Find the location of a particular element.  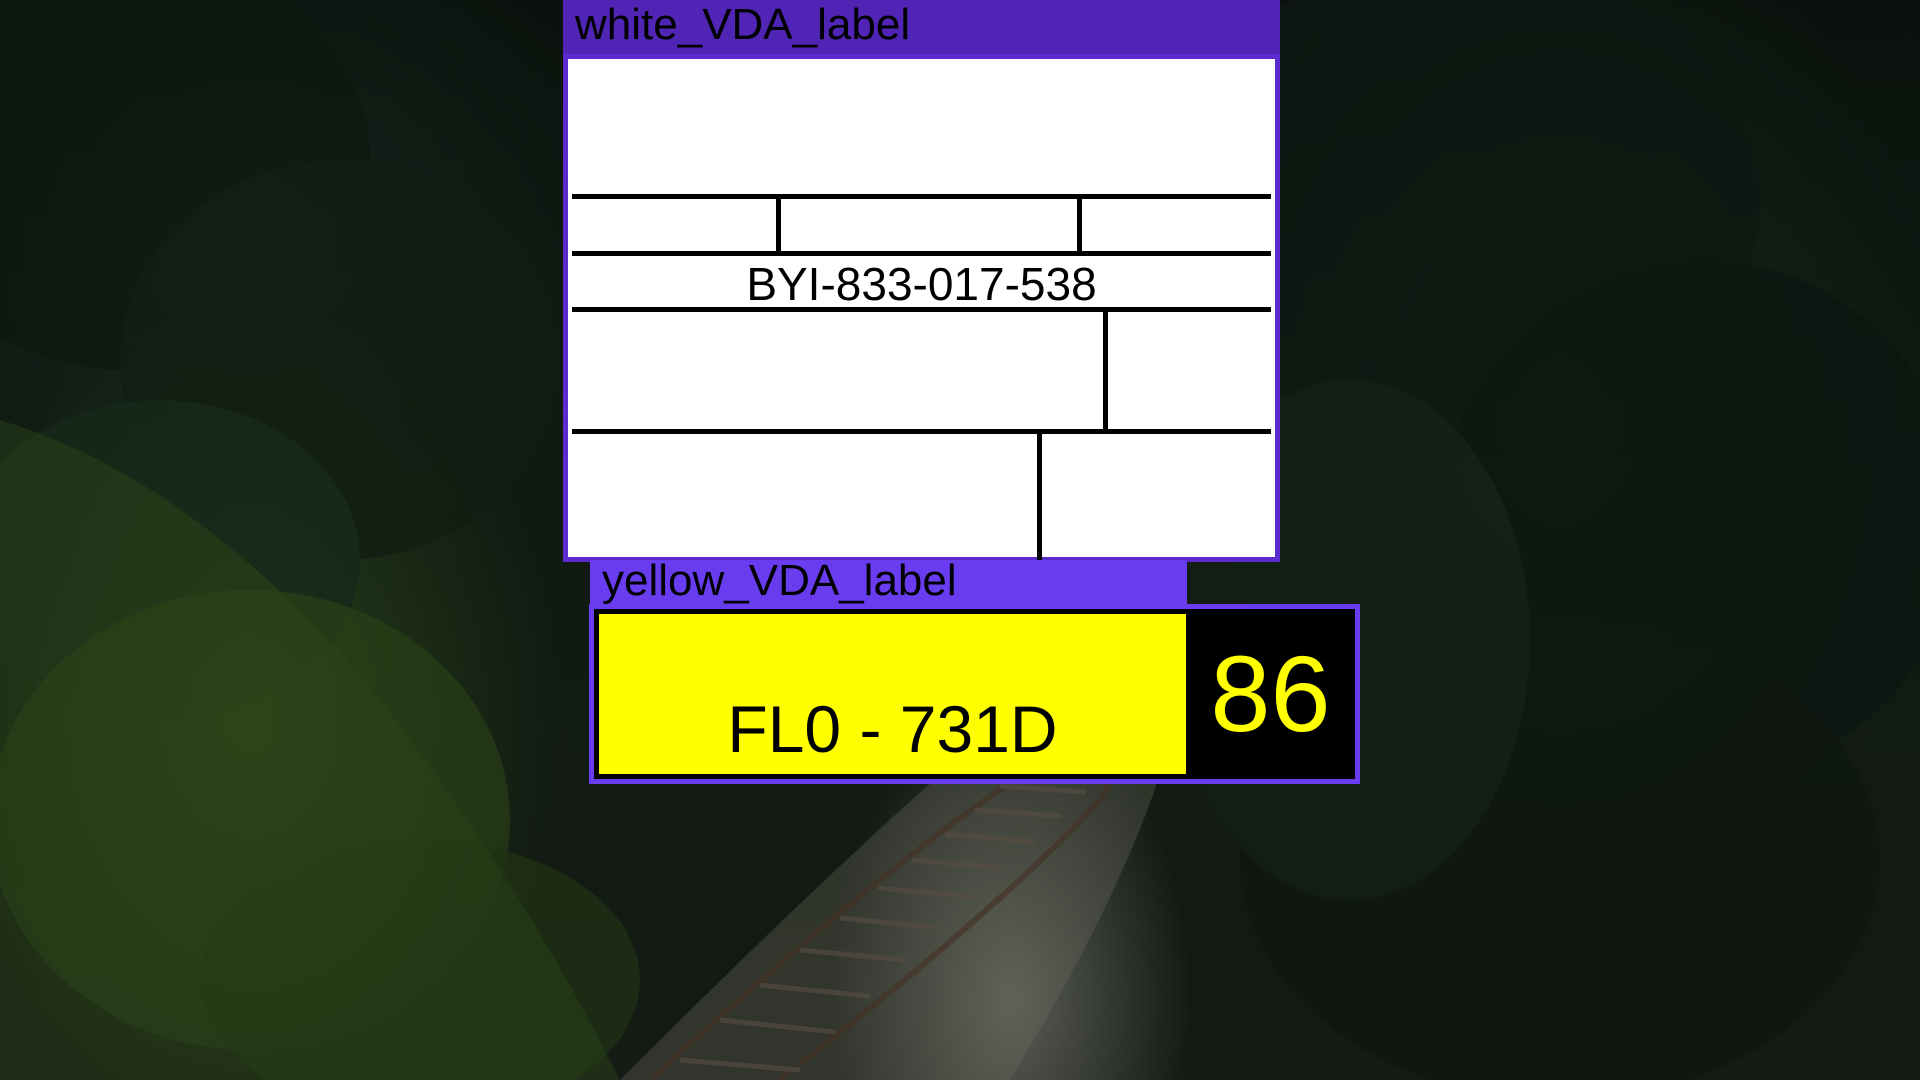

yellow-plate: FL0 - 731D is located at coordinates (892, 694).